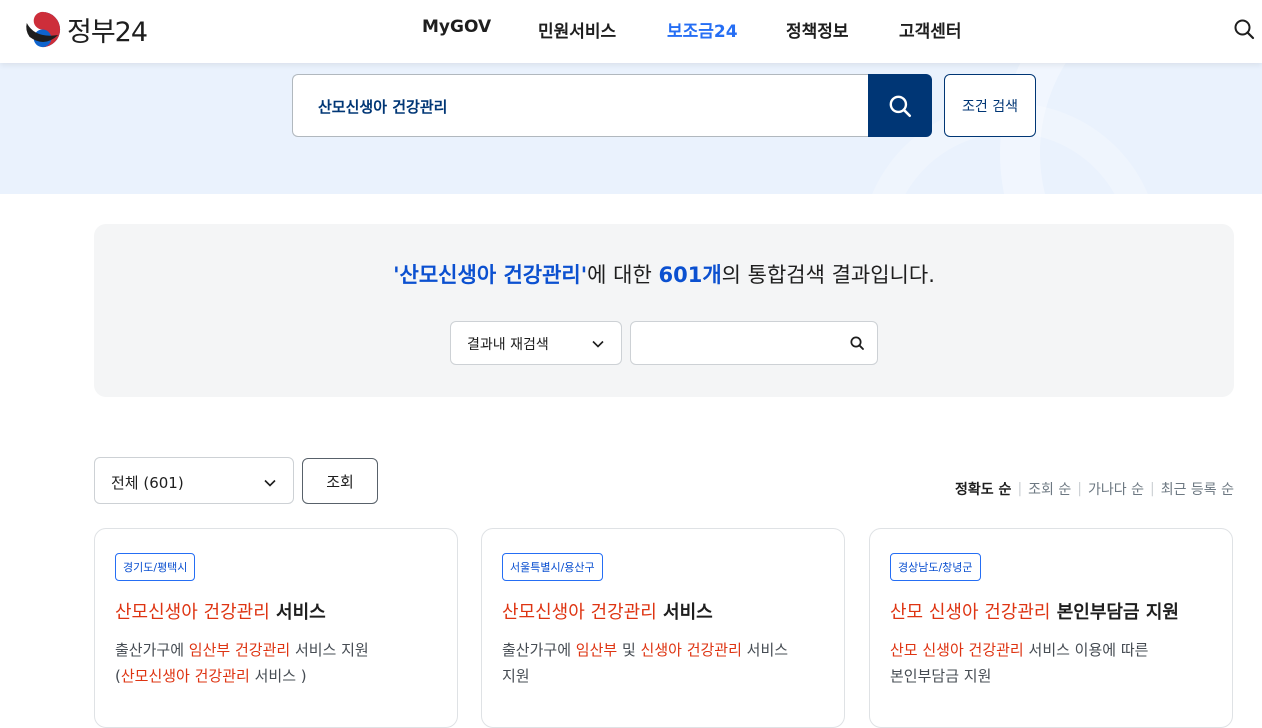 This screenshot has width=1262, height=728. I want to click on result-count: 601개, so click(690, 275).